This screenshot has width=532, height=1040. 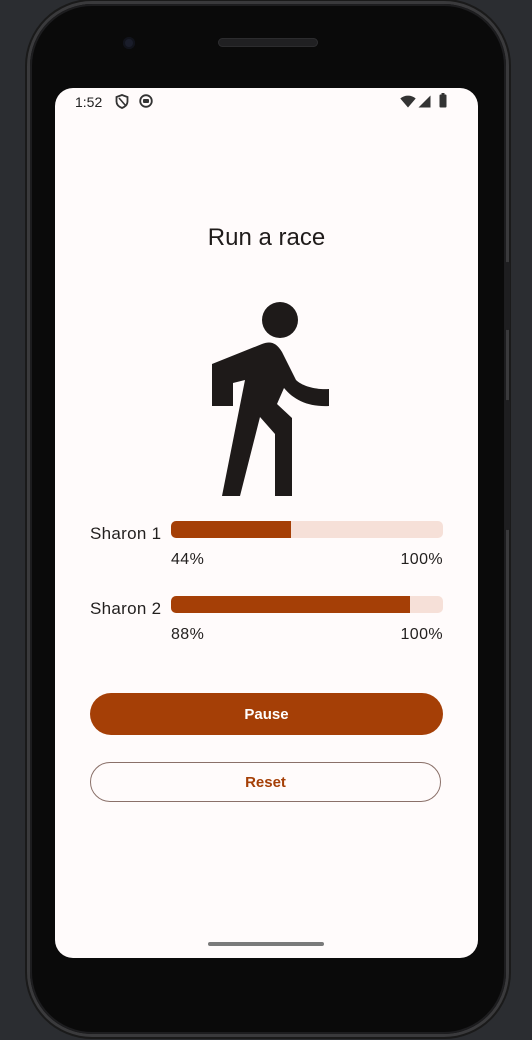 What do you see at coordinates (268, 42) in the screenshot?
I see `earpiece-speaker` at bounding box center [268, 42].